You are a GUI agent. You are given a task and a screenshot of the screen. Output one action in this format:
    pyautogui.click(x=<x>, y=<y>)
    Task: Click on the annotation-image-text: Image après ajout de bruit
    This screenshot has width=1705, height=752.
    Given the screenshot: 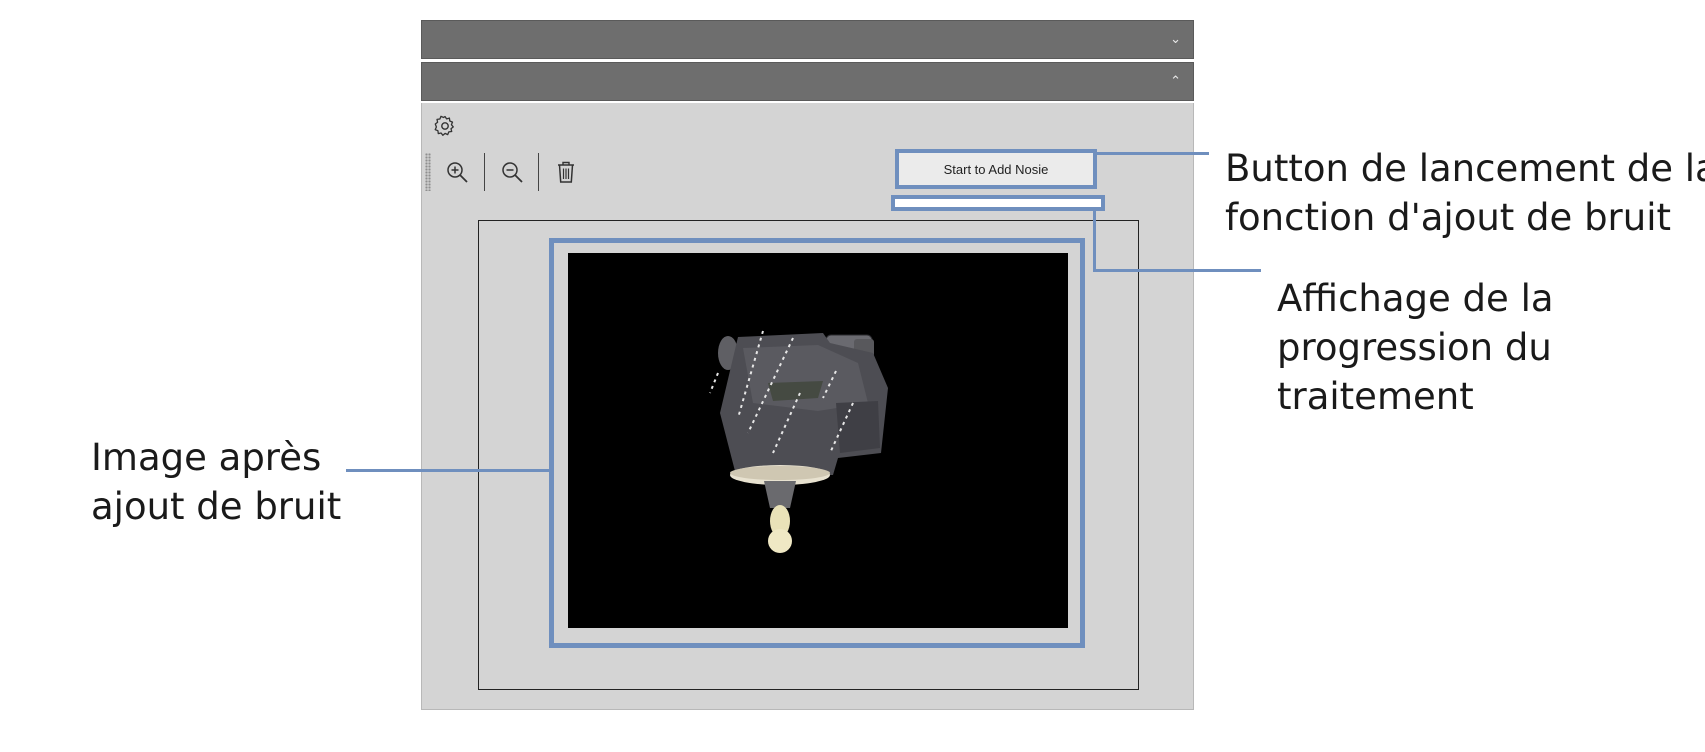 What is the action you would take?
    pyautogui.click(x=216, y=482)
    